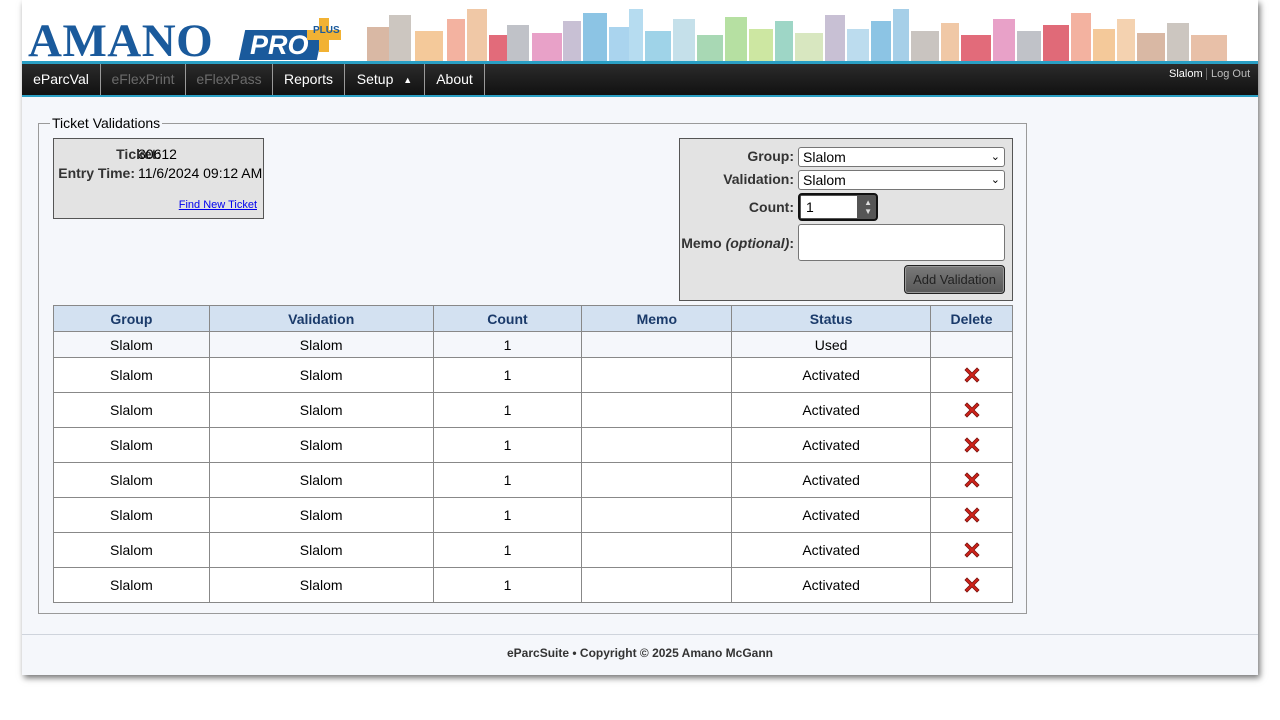 The width and height of the screenshot is (1280, 720). I want to click on nav-item-setup: Setup ▲, so click(385, 79).